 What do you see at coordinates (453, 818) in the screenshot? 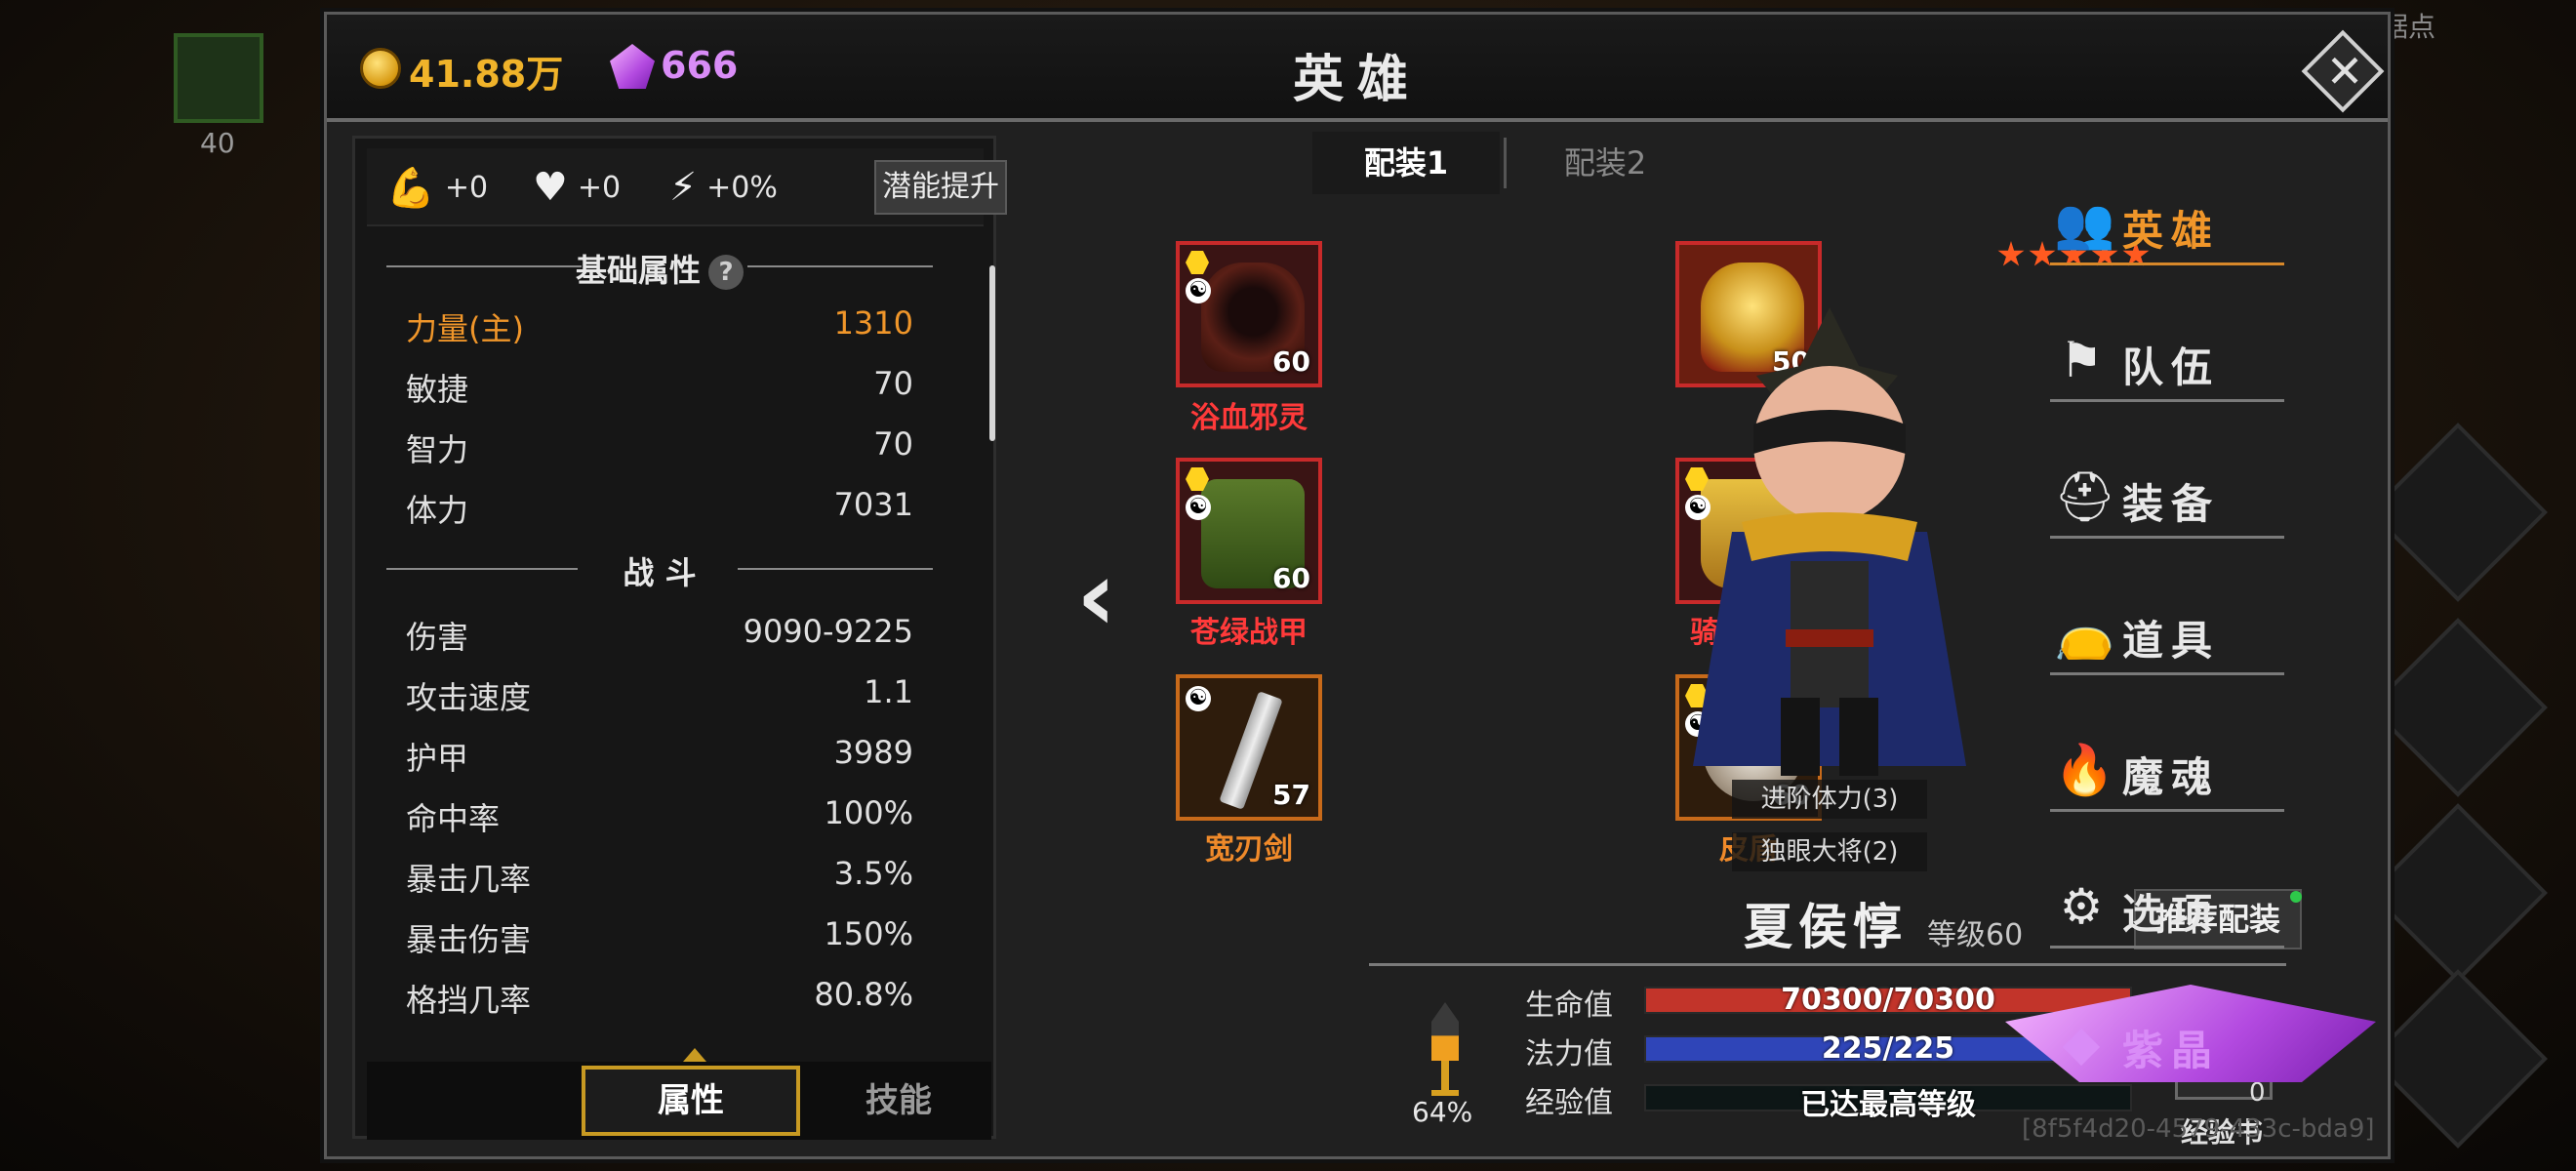
I see `stat-label: 命中率` at bounding box center [453, 818].